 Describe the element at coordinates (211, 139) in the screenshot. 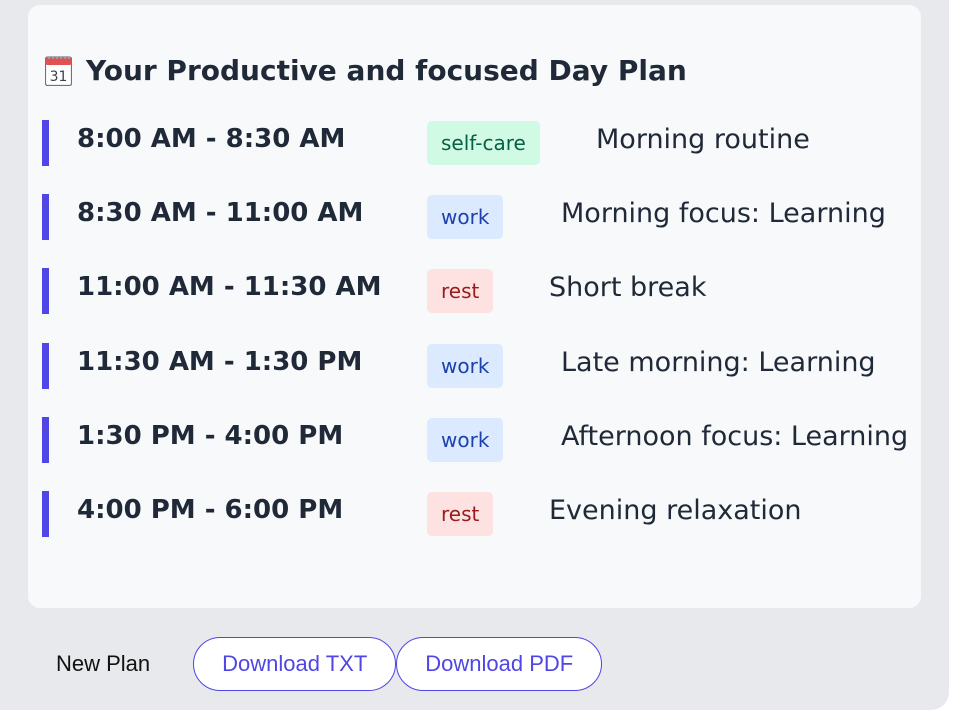

I see `plan-item-time: 8:00 AM - 8:30 AM` at that location.